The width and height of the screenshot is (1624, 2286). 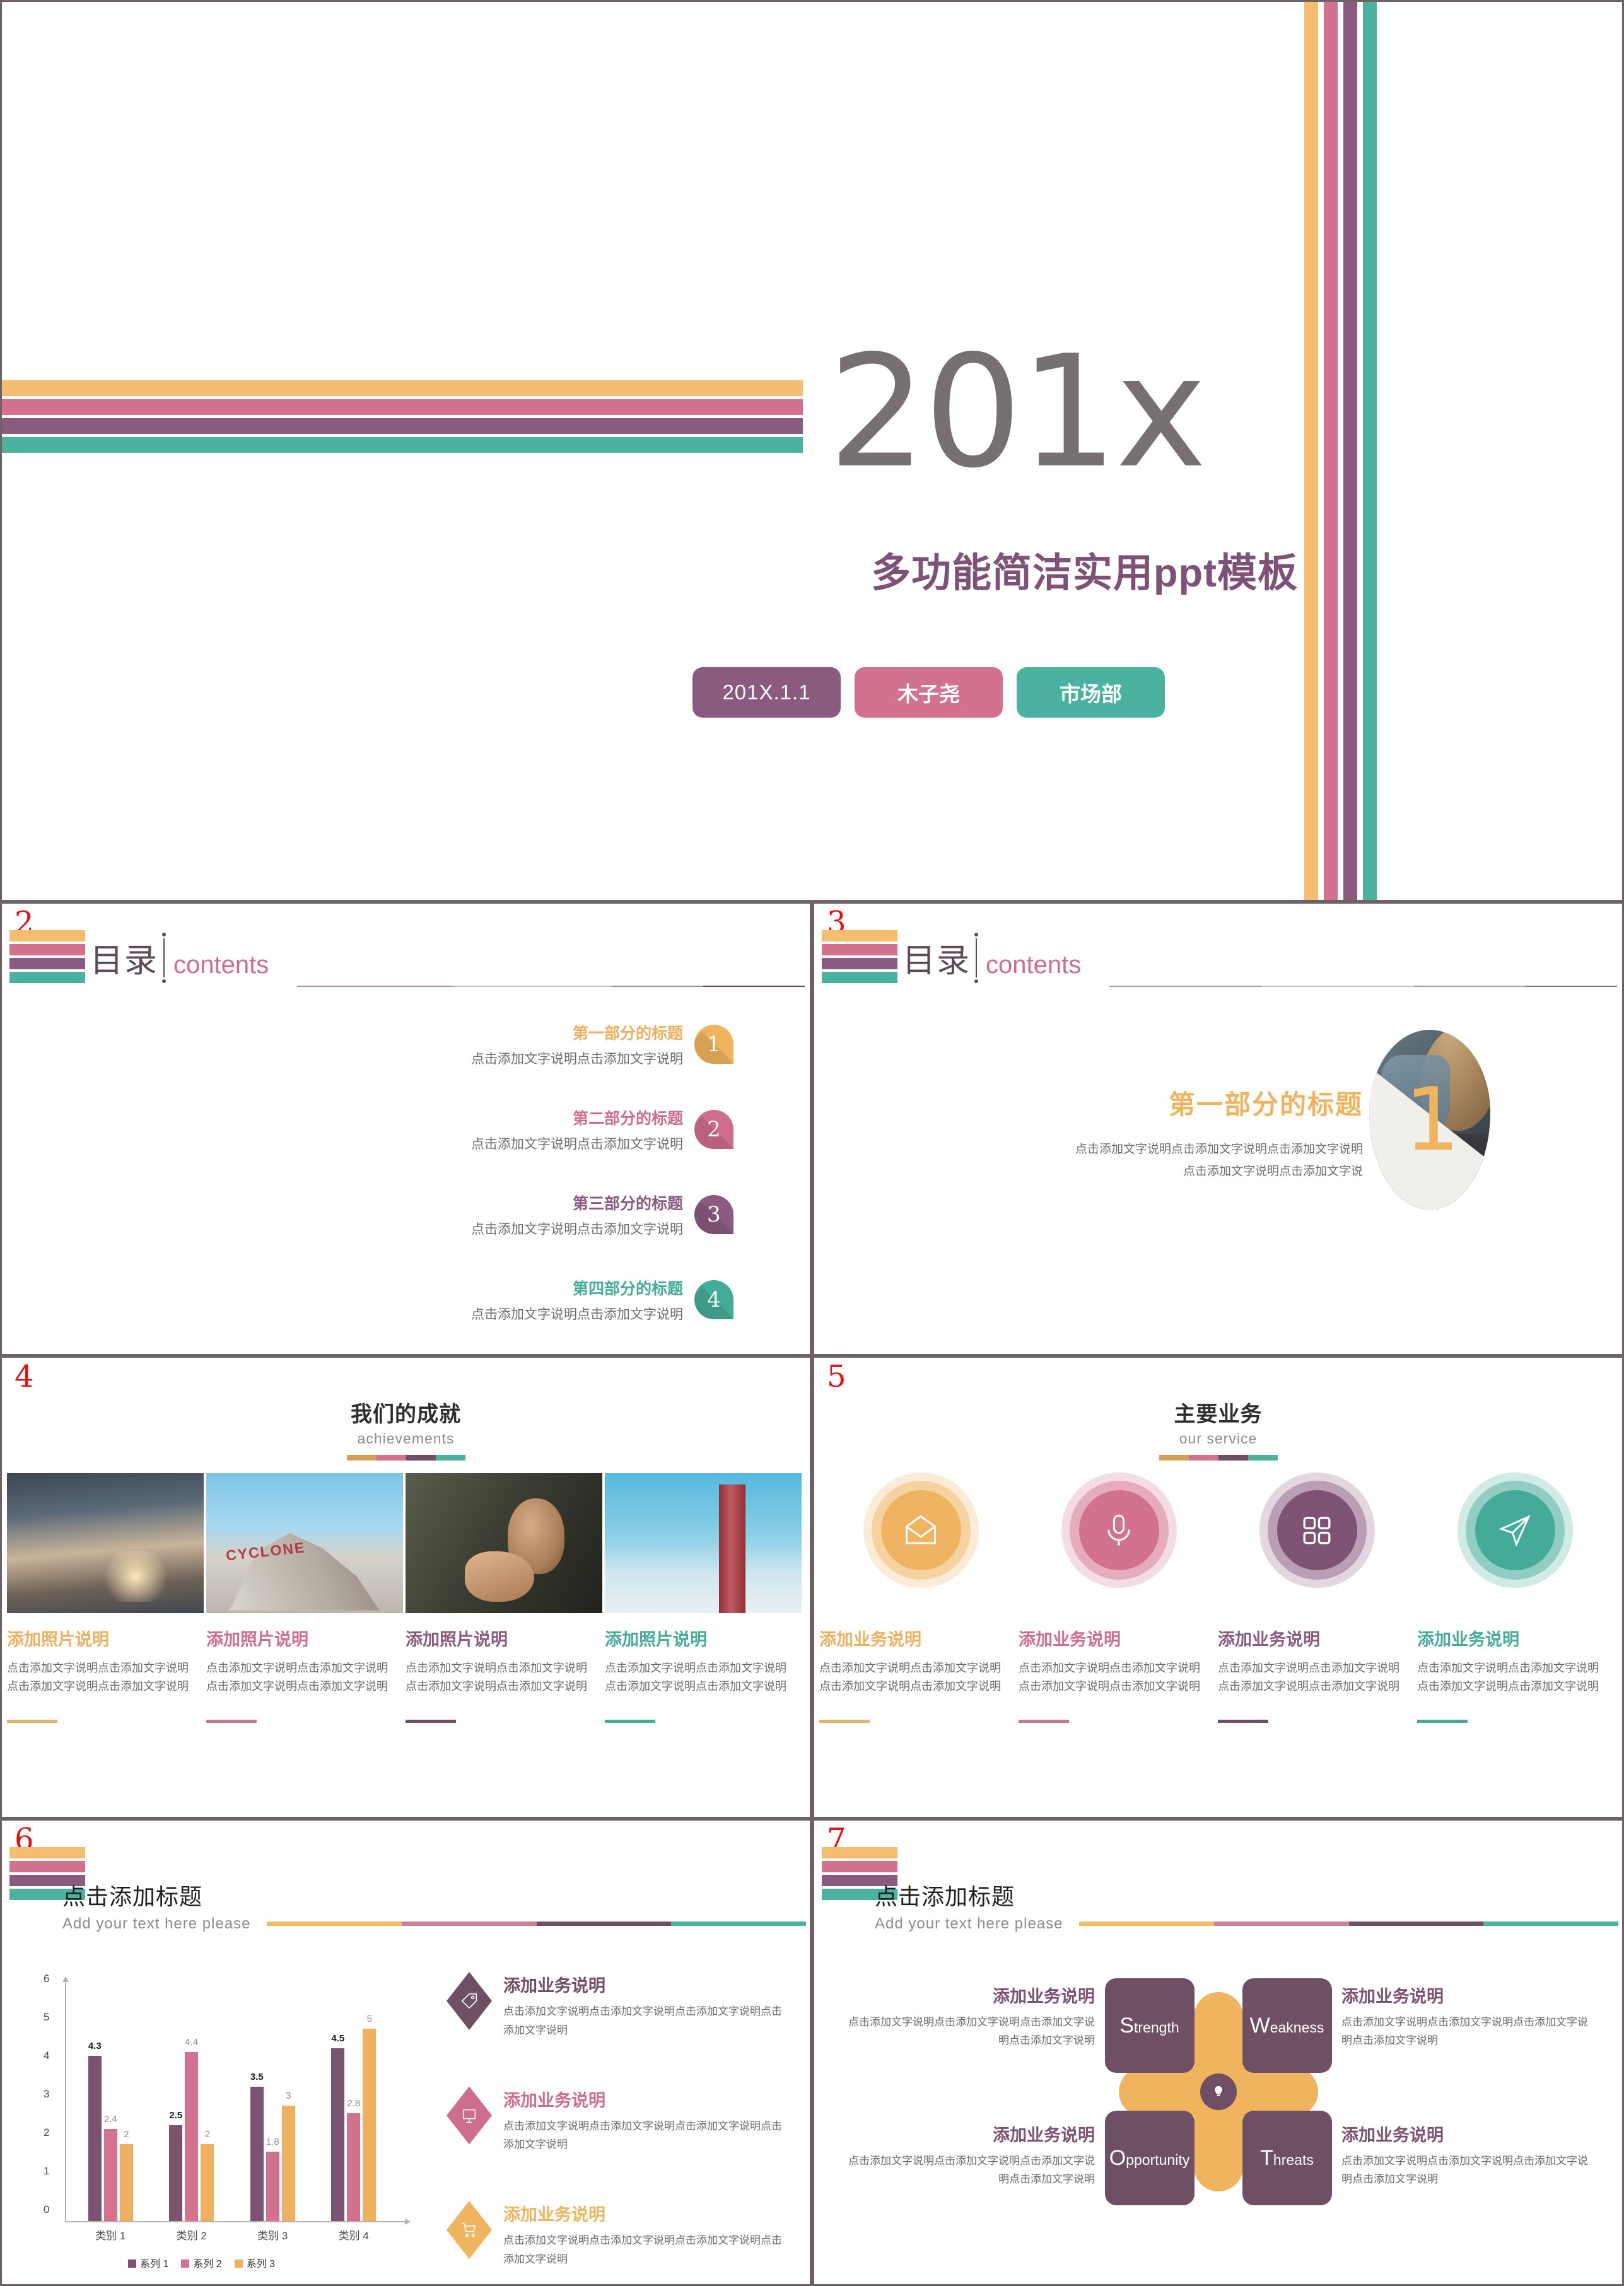 I want to click on swot-text-bottom-right: 添加业务说明 点击添加文字说明点击添加文字说明点击添加文字说明点击添加文字说明, so click(x=1468, y=2155).